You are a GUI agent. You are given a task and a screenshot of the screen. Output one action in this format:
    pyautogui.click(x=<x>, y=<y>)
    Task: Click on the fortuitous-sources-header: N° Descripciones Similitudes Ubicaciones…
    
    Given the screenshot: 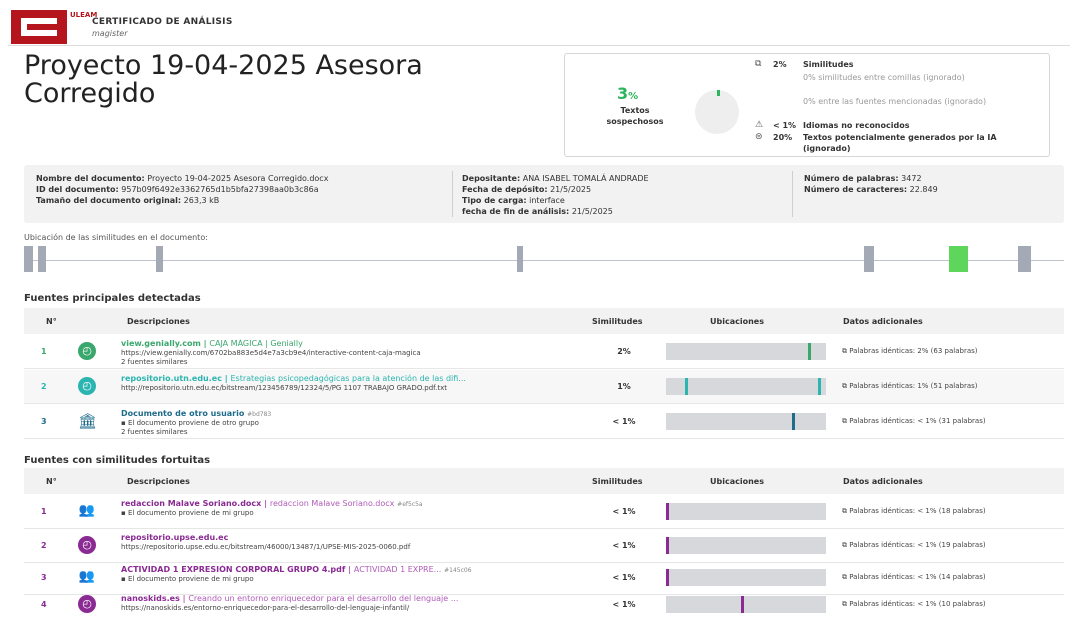 What is the action you would take?
    pyautogui.click(x=544, y=481)
    